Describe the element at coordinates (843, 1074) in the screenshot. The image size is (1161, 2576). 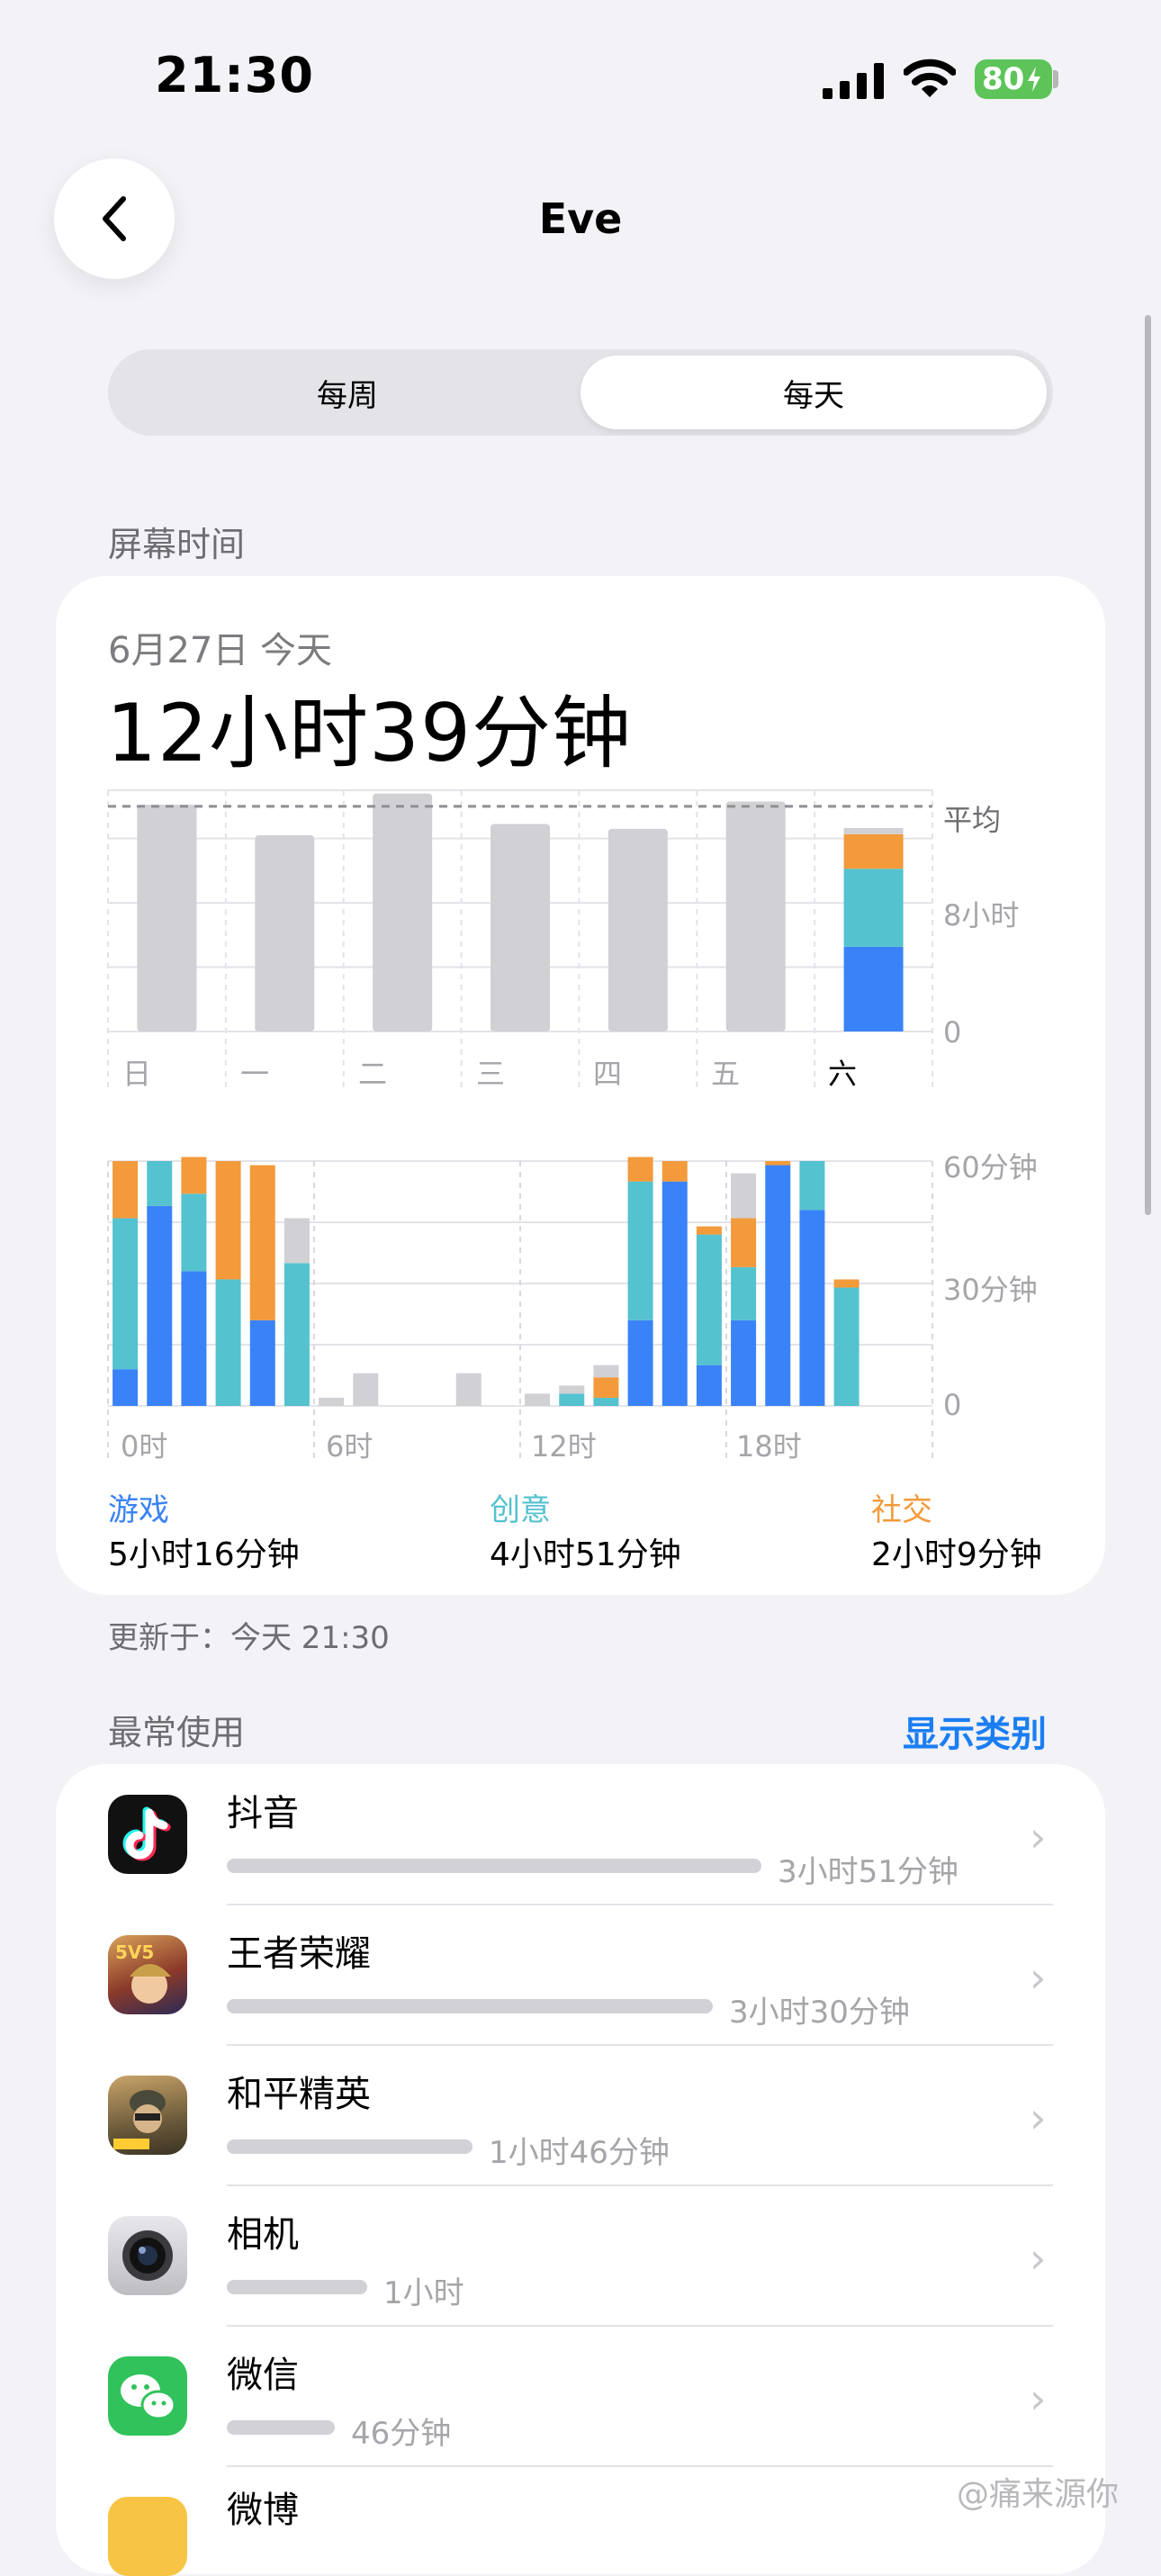
I see `day-label-today: 六` at that location.